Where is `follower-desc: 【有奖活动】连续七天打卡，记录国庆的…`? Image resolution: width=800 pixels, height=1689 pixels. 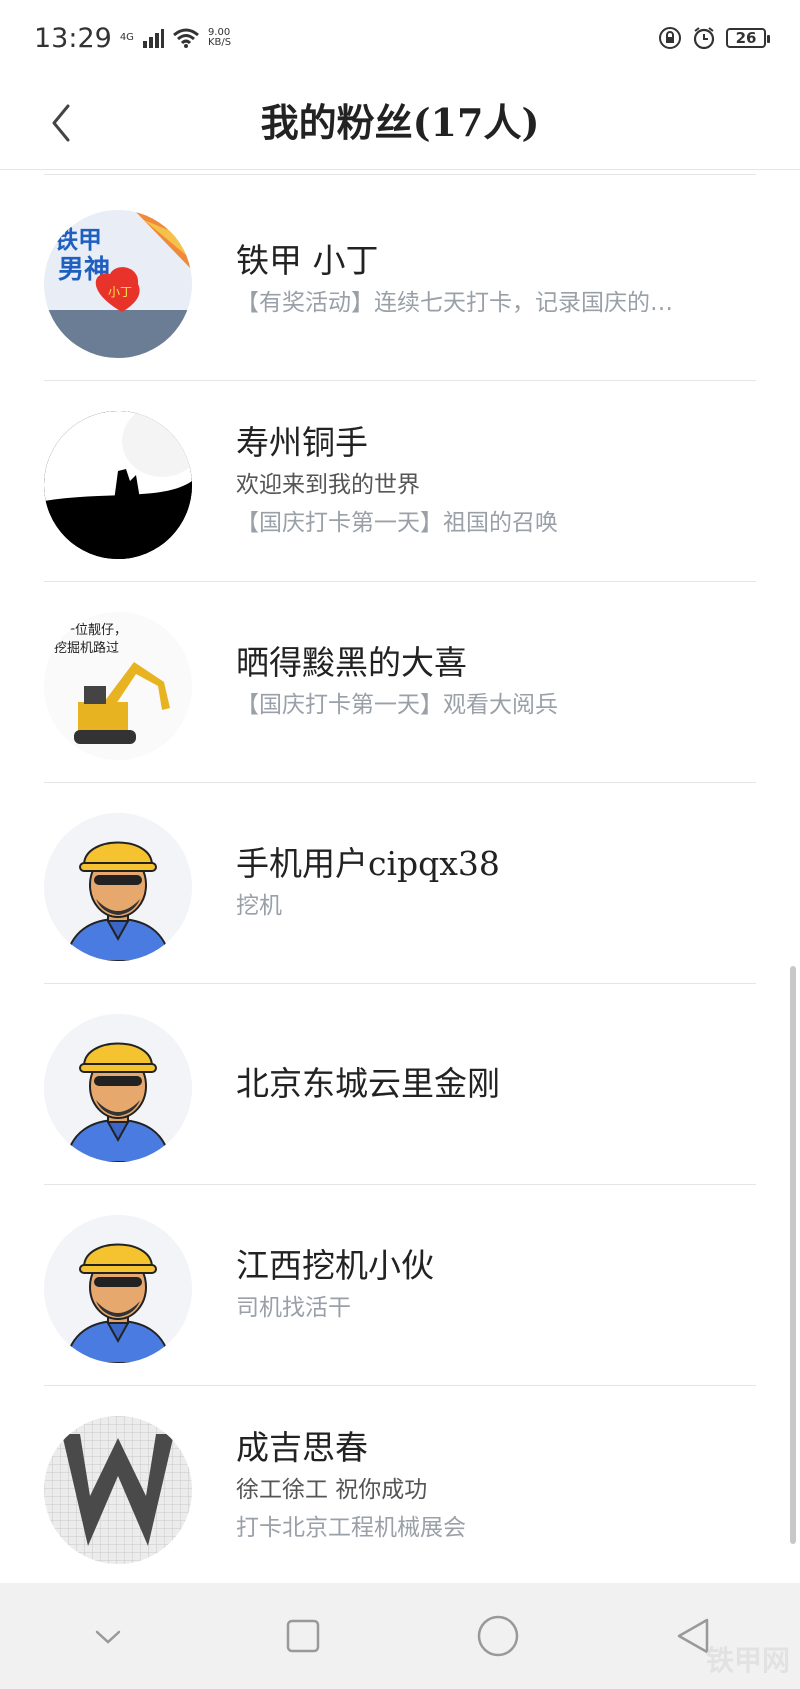 follower-desc: 【有奖活动】连续七天打卡，记录国庆的… is located at coordinates (454, 303).